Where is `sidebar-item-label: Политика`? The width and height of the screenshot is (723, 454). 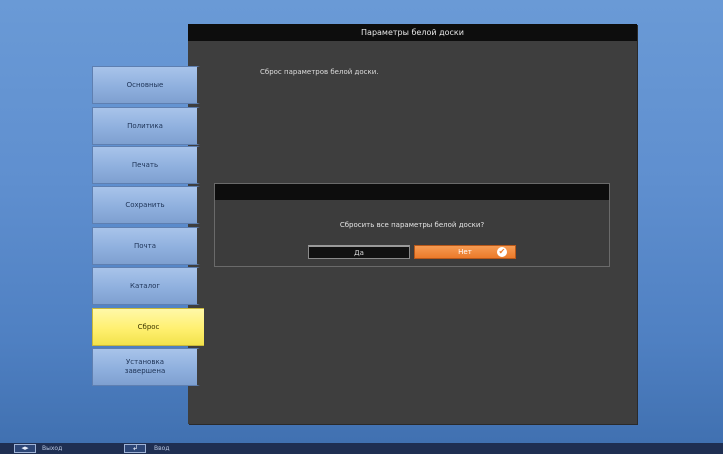 sidebar-item-label: Политика is located at coordinates (145, 125).